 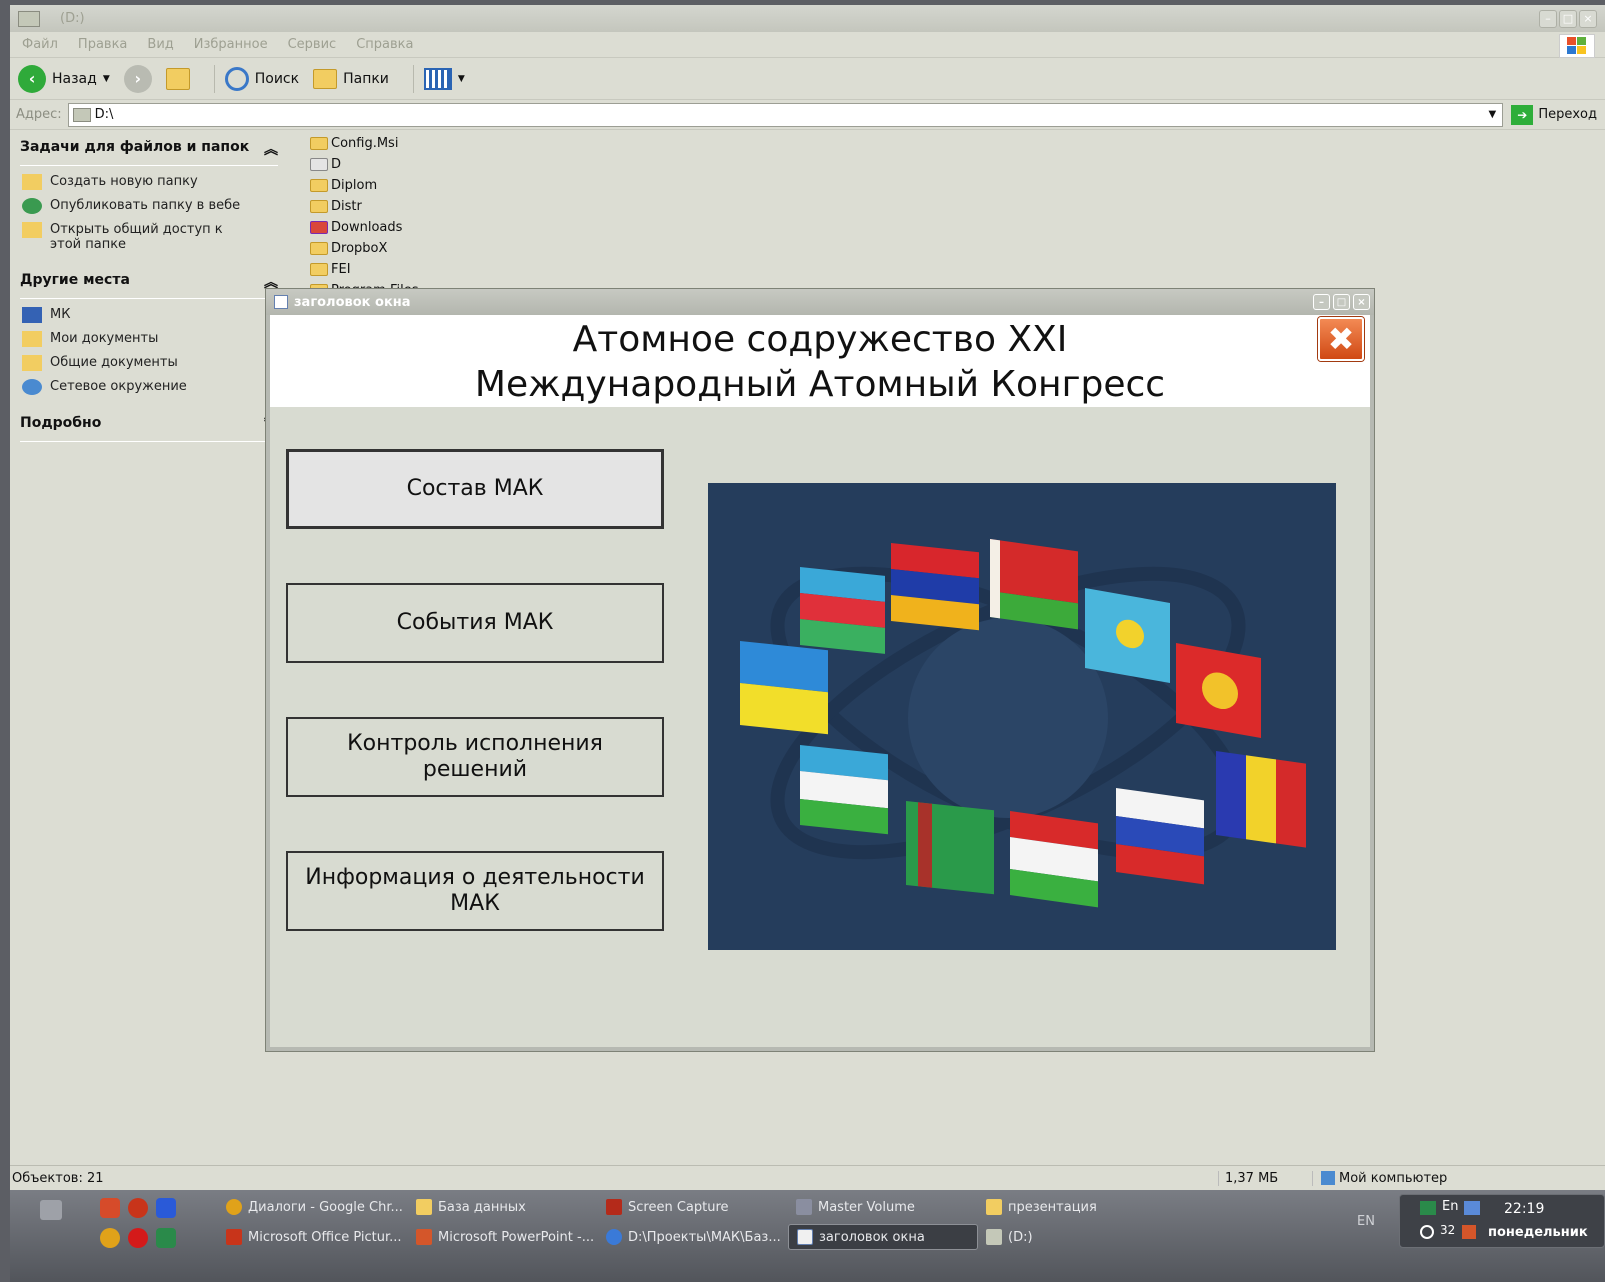 I want to click on list-item: Downloads, so click(x=460, y=227).